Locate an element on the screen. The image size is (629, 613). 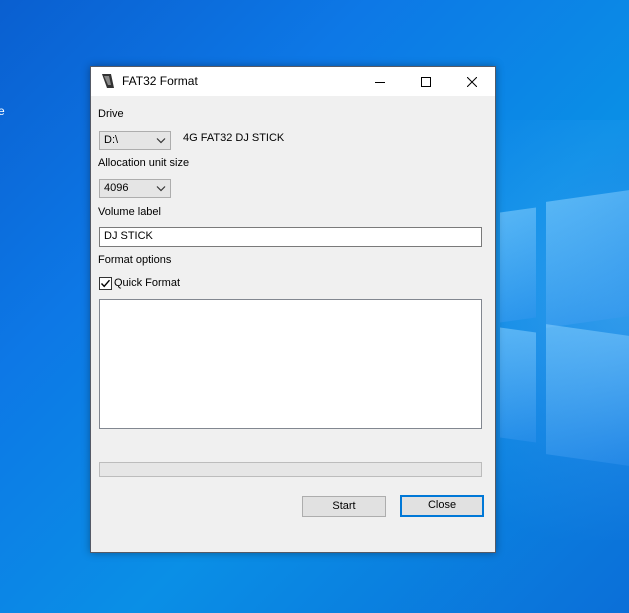
minimize-button is located at coordinates (380, 81).